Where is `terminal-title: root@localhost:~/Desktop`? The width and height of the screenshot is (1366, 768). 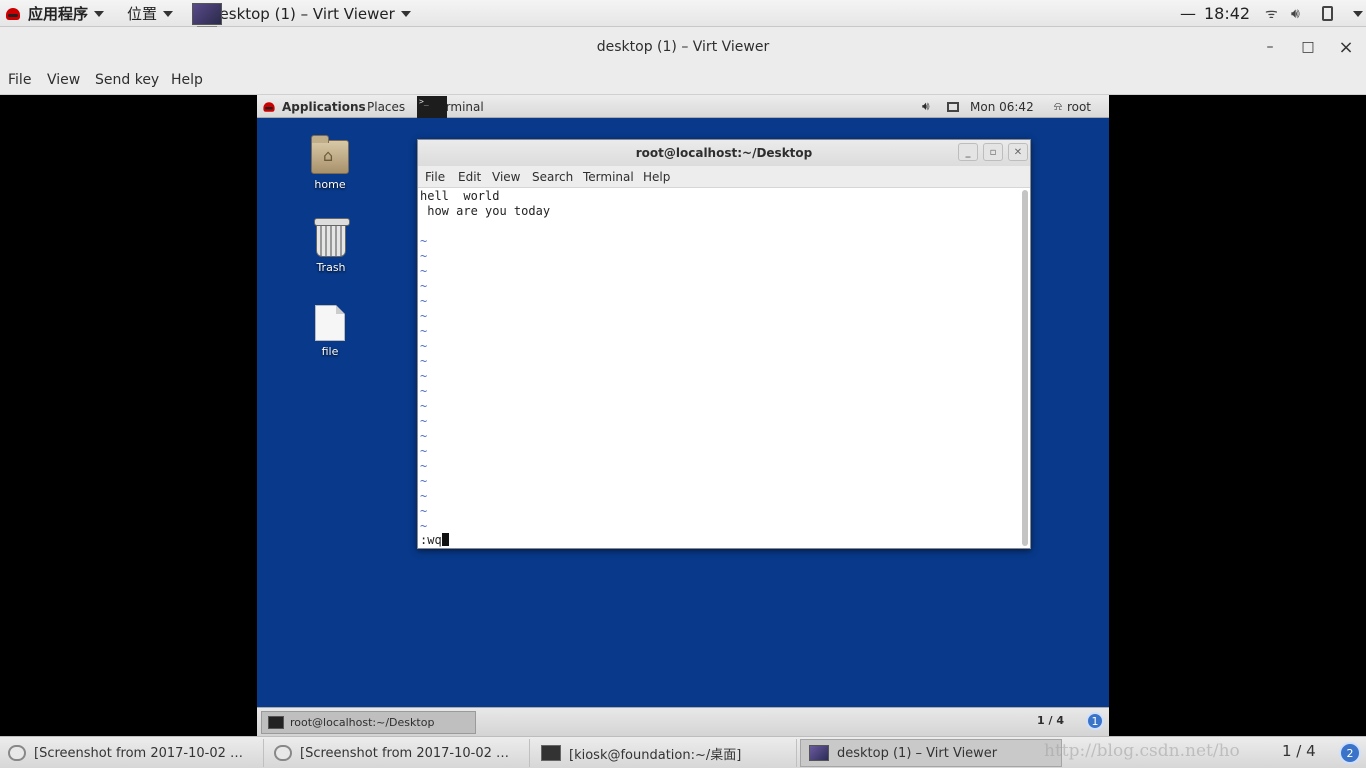
terminal-title: root@localhost:~/Desktop is located at coordinates (724, 153).